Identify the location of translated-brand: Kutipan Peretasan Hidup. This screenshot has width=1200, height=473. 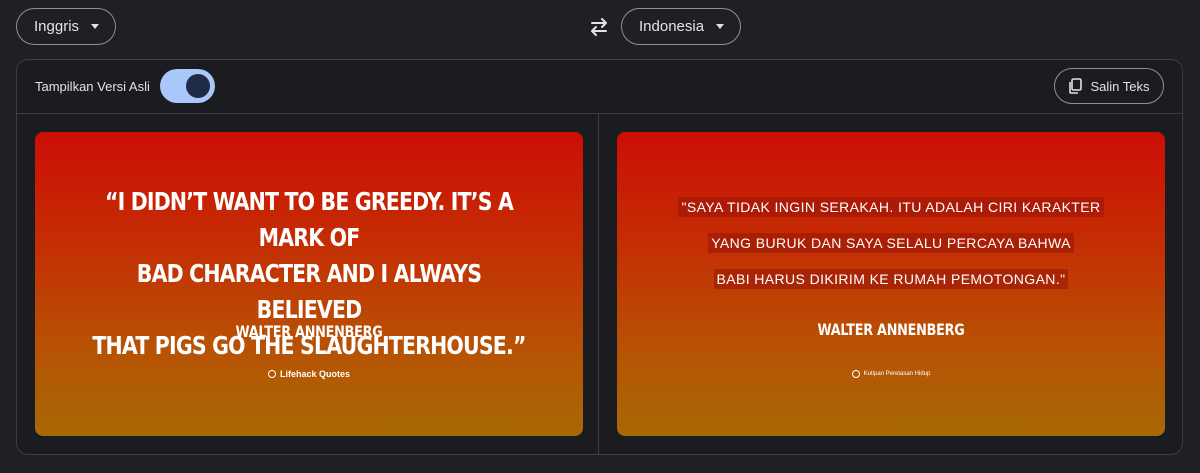
(891, 374).